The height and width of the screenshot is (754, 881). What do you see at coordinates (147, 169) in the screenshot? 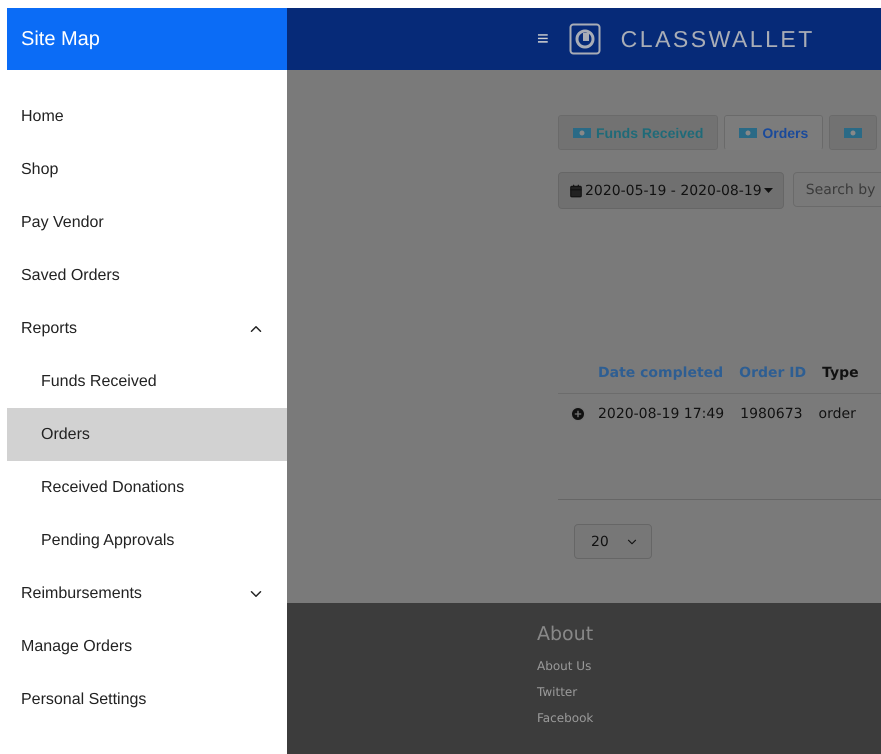
I see `sidebar-item: Shop` at bounding box center [147, 169].